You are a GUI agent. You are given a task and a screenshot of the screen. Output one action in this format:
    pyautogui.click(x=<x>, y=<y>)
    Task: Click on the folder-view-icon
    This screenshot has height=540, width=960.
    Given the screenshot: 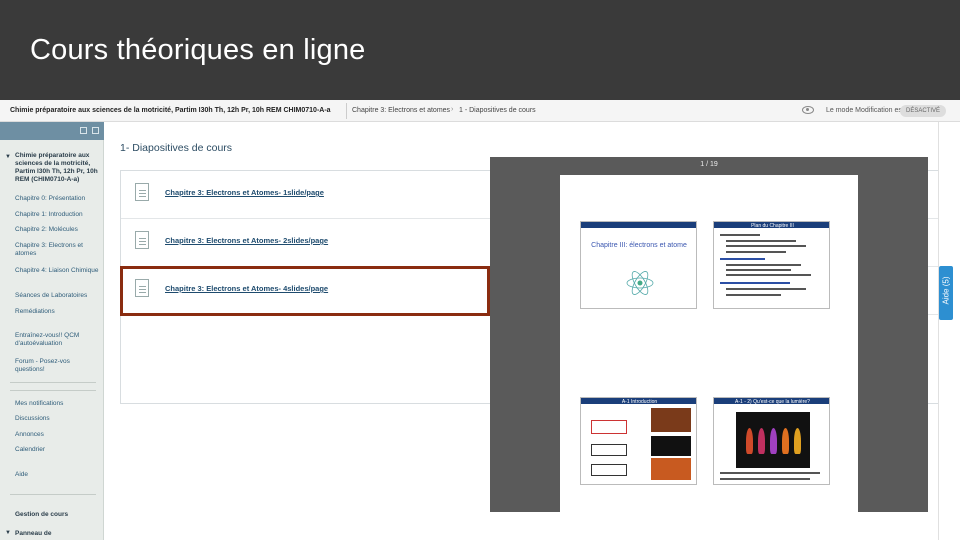 What is the action you would take?
    pyautogui.click(x=83, y=130)
    